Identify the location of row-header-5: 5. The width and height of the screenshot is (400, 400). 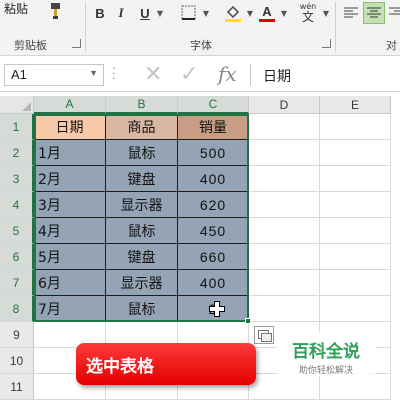
(17, 231).